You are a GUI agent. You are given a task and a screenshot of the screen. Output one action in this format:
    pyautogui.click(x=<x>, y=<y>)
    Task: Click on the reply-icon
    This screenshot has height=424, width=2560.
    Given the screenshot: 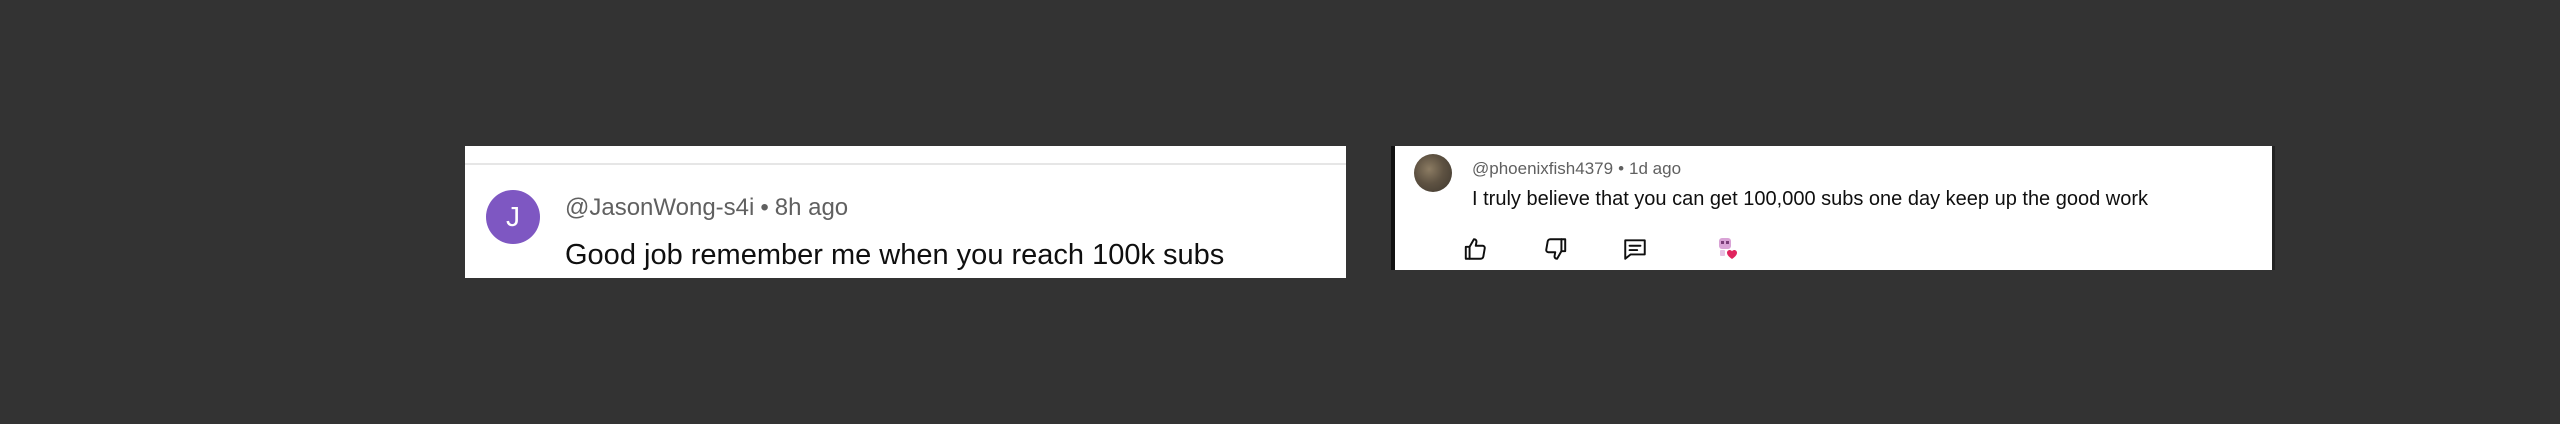 What is the action you would take?
    pyautogui.click(x=1635, y=249)
    